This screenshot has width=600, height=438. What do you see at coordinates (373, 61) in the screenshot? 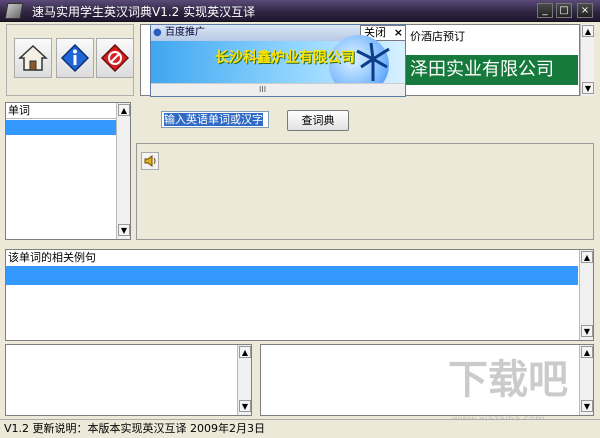
I see `palm-tree-icon` at bounding box center [373, 61].